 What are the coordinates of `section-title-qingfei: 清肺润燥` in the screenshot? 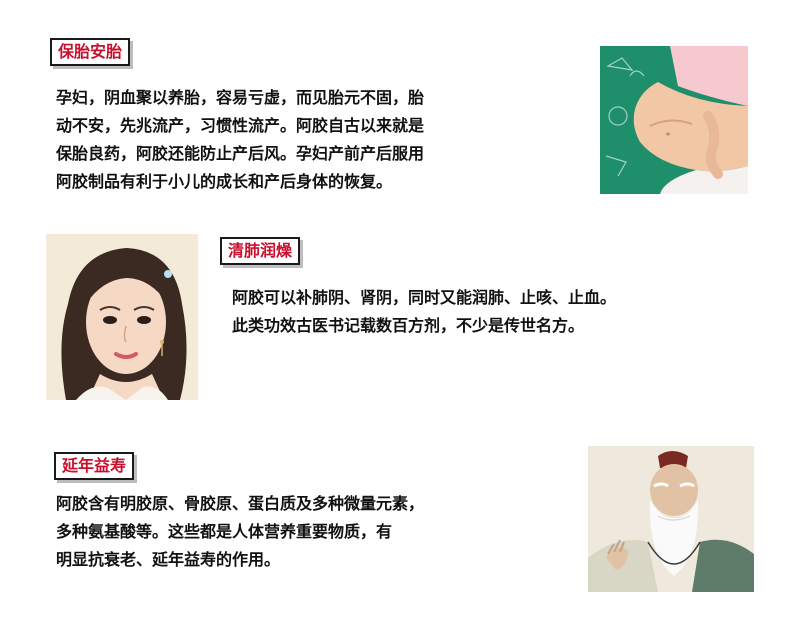 It's located at (260, 251).